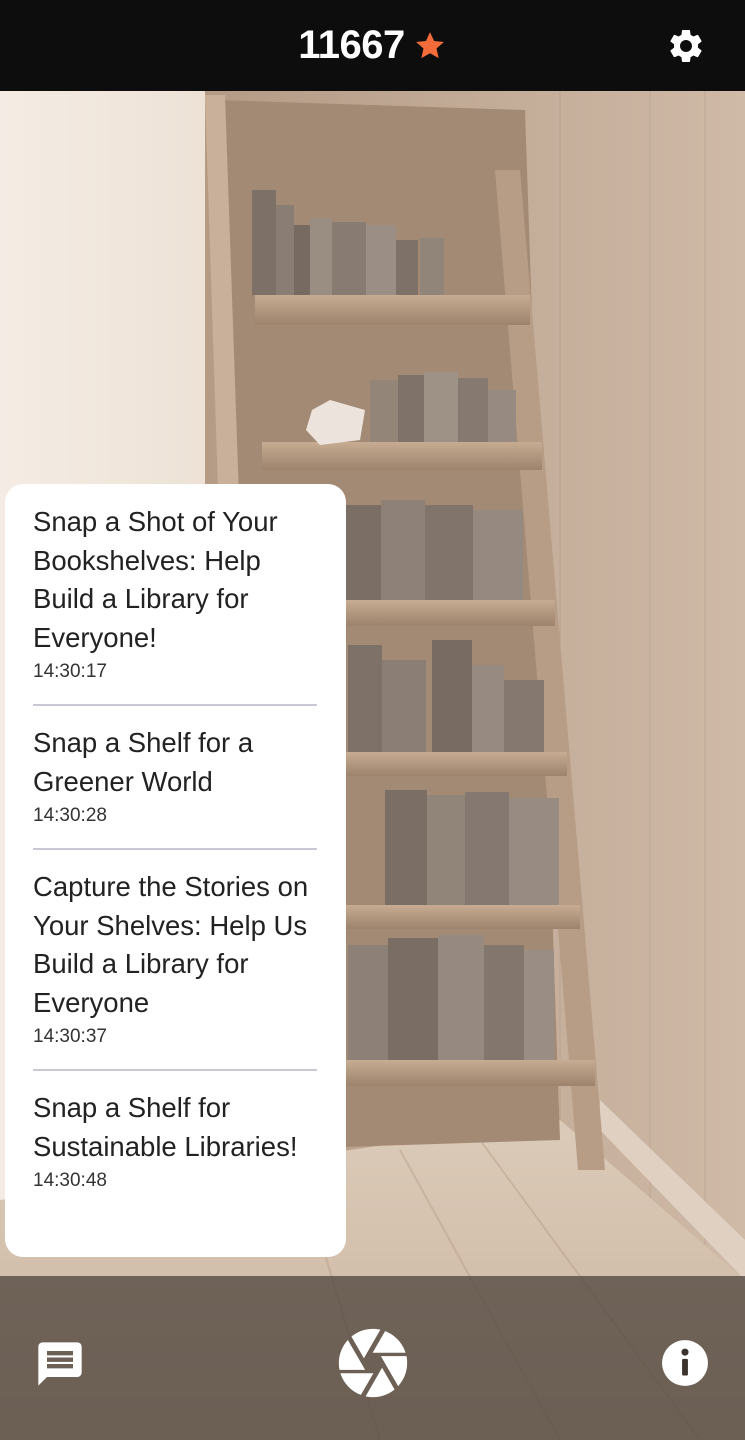  Describe the element at coordinates (70, 671) in the screenshot. I see `notification-time: 14:30:17` at that location.